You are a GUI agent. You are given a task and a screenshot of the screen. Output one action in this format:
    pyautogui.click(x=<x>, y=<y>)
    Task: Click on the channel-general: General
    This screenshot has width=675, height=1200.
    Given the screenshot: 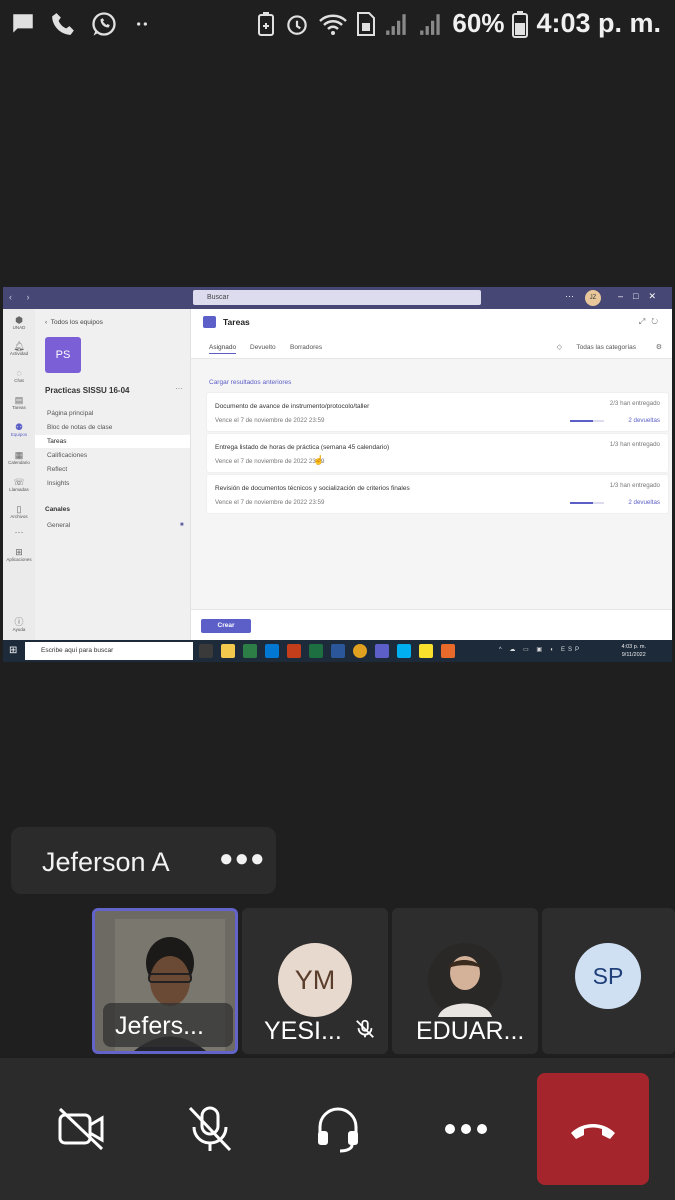 What is the action you would take?
    pyautogui.click(x=59, y=525)
    